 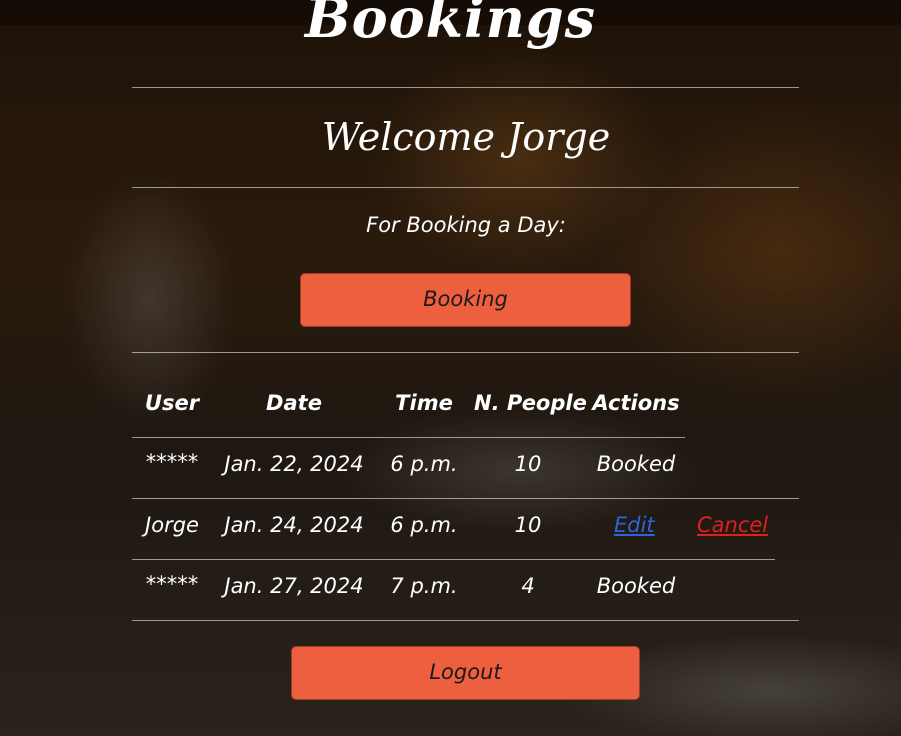 What do you see at coordinates (450, 25) in the screenshot?
I see `page-title: Bookings` at bounding box center [450, 25].